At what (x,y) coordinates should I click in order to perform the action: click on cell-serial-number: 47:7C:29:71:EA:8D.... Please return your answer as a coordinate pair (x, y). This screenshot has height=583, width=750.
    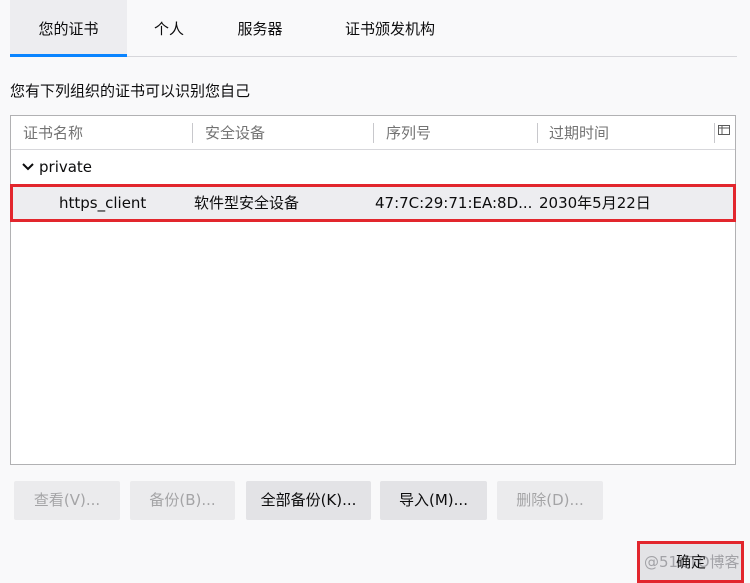
    Looking at the image, I should click on (454, 203).